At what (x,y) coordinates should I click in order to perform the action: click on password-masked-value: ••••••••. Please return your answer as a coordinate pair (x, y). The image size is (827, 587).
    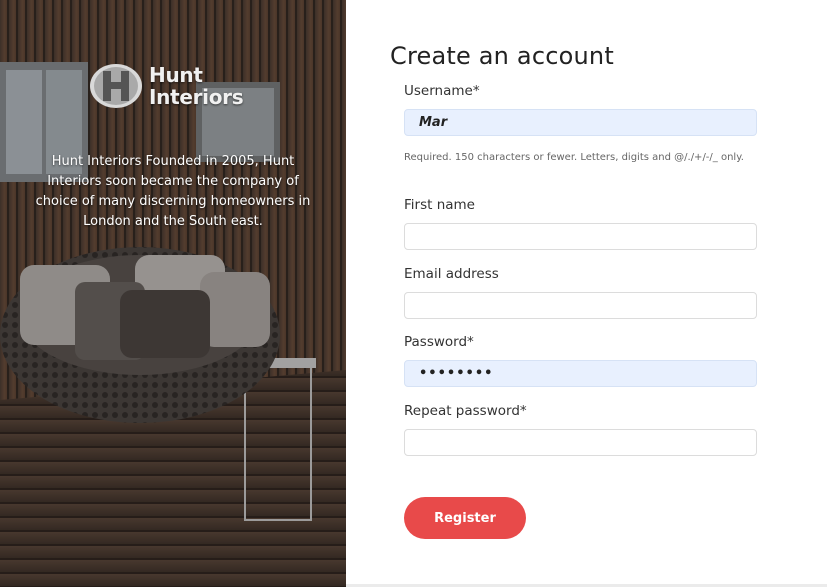
    Looking at the image, I should click on (456, 373).